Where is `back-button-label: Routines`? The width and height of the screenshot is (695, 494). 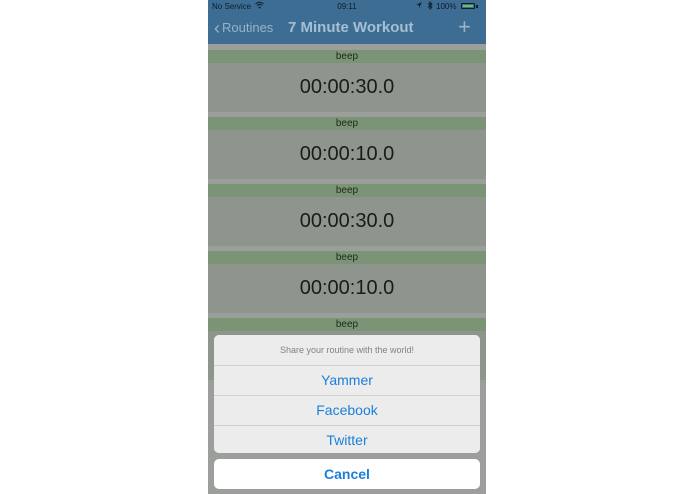 back-button-label: Routines is located at coordinates (248, 27).